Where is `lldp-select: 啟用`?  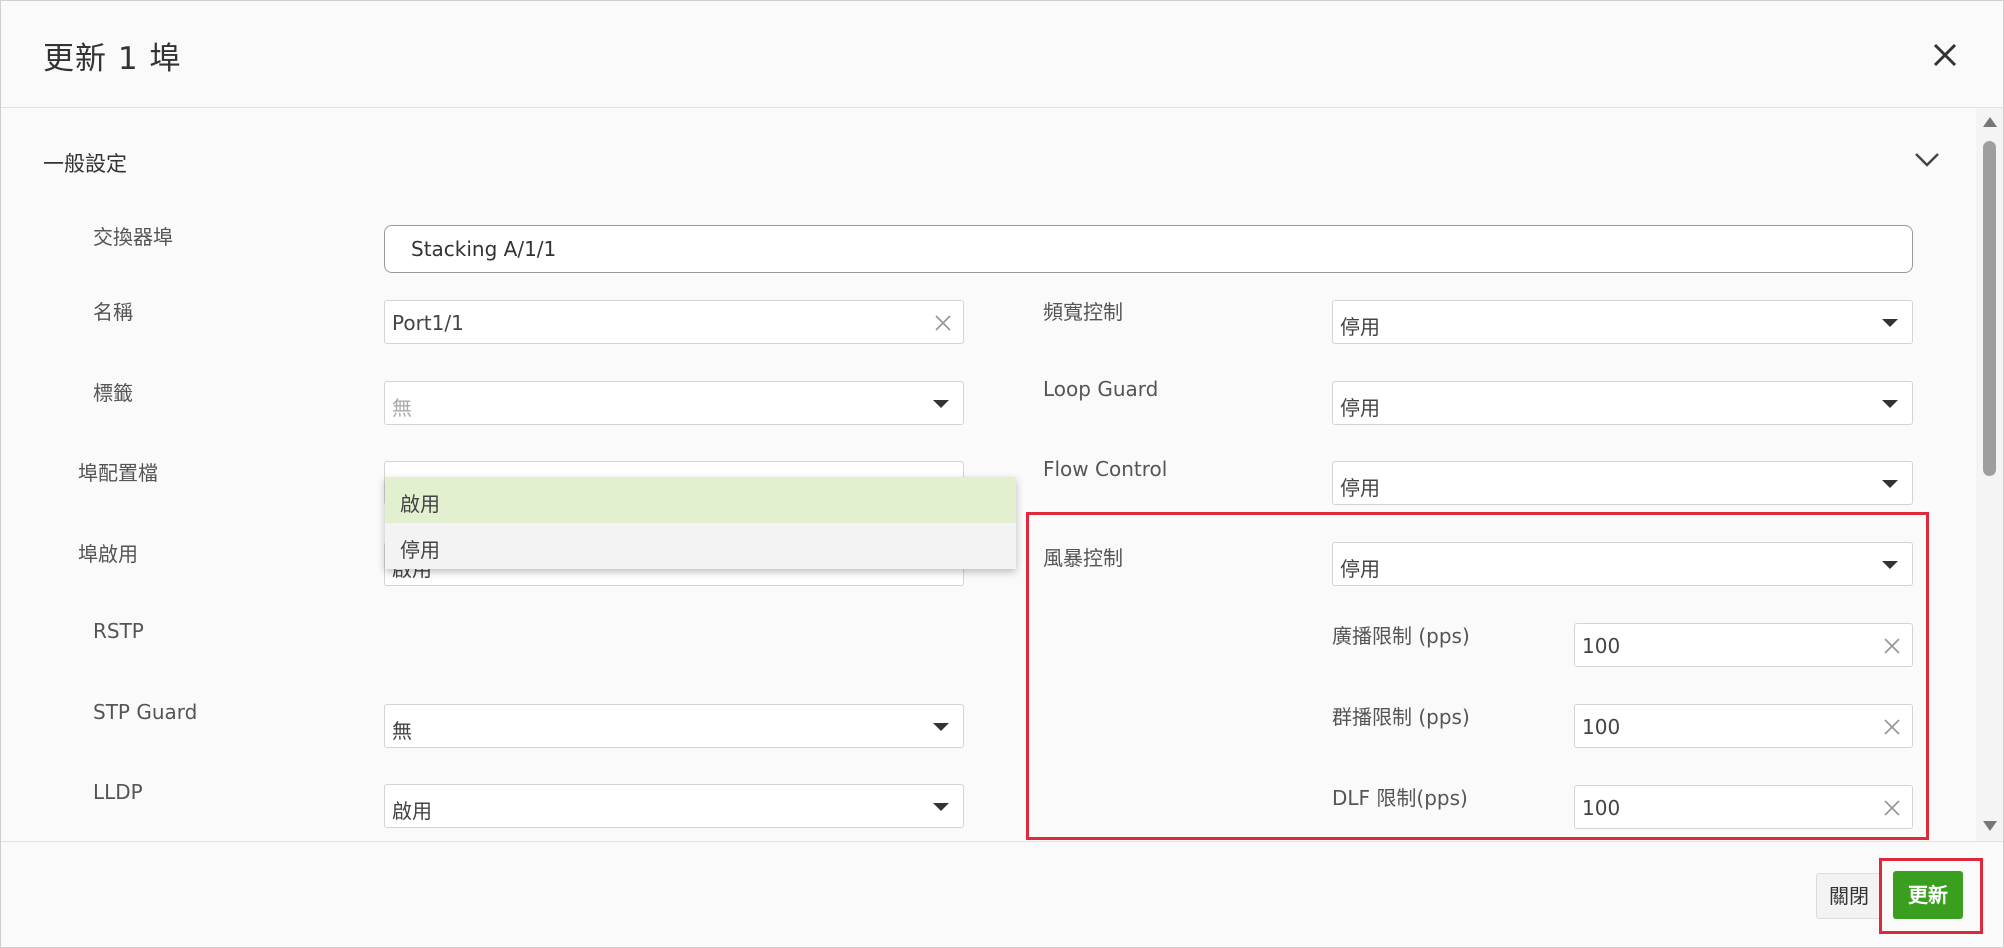 lldp-select: 啟用 is located at coordinates (674, 806).